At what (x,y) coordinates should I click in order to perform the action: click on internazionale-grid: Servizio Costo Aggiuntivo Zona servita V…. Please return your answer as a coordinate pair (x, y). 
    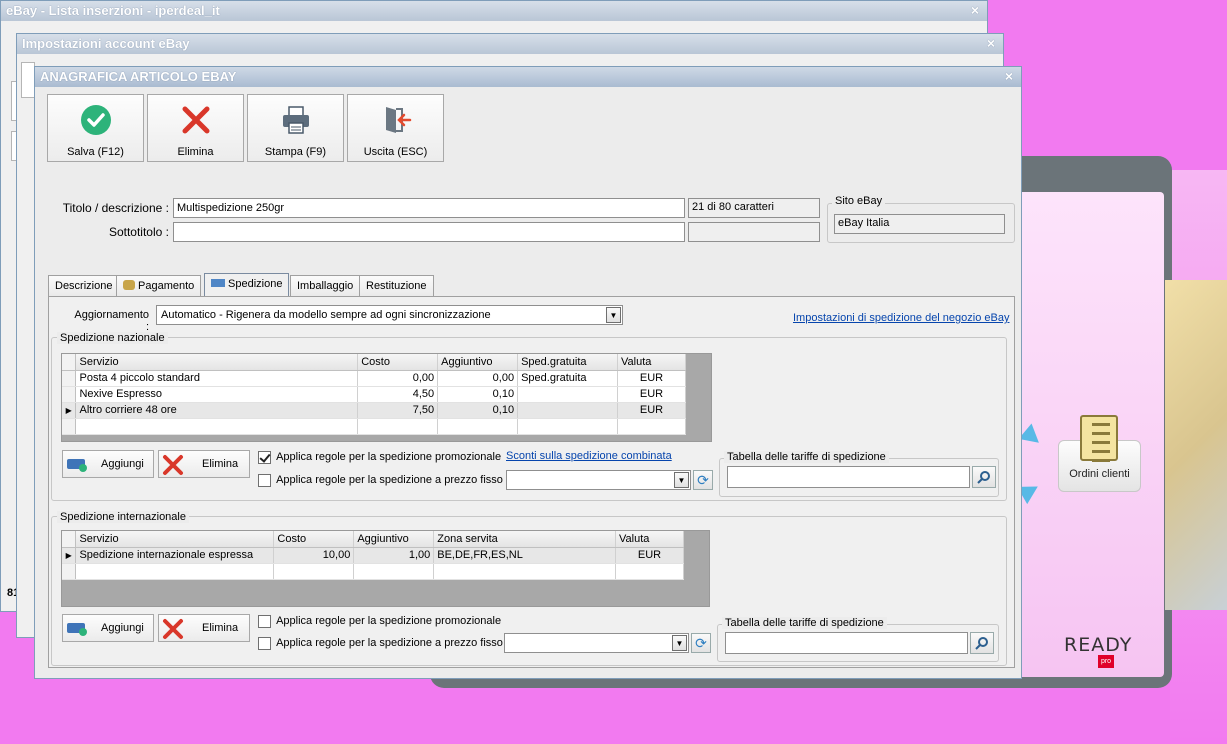
    Looking at the image, I should click on (385, 568).